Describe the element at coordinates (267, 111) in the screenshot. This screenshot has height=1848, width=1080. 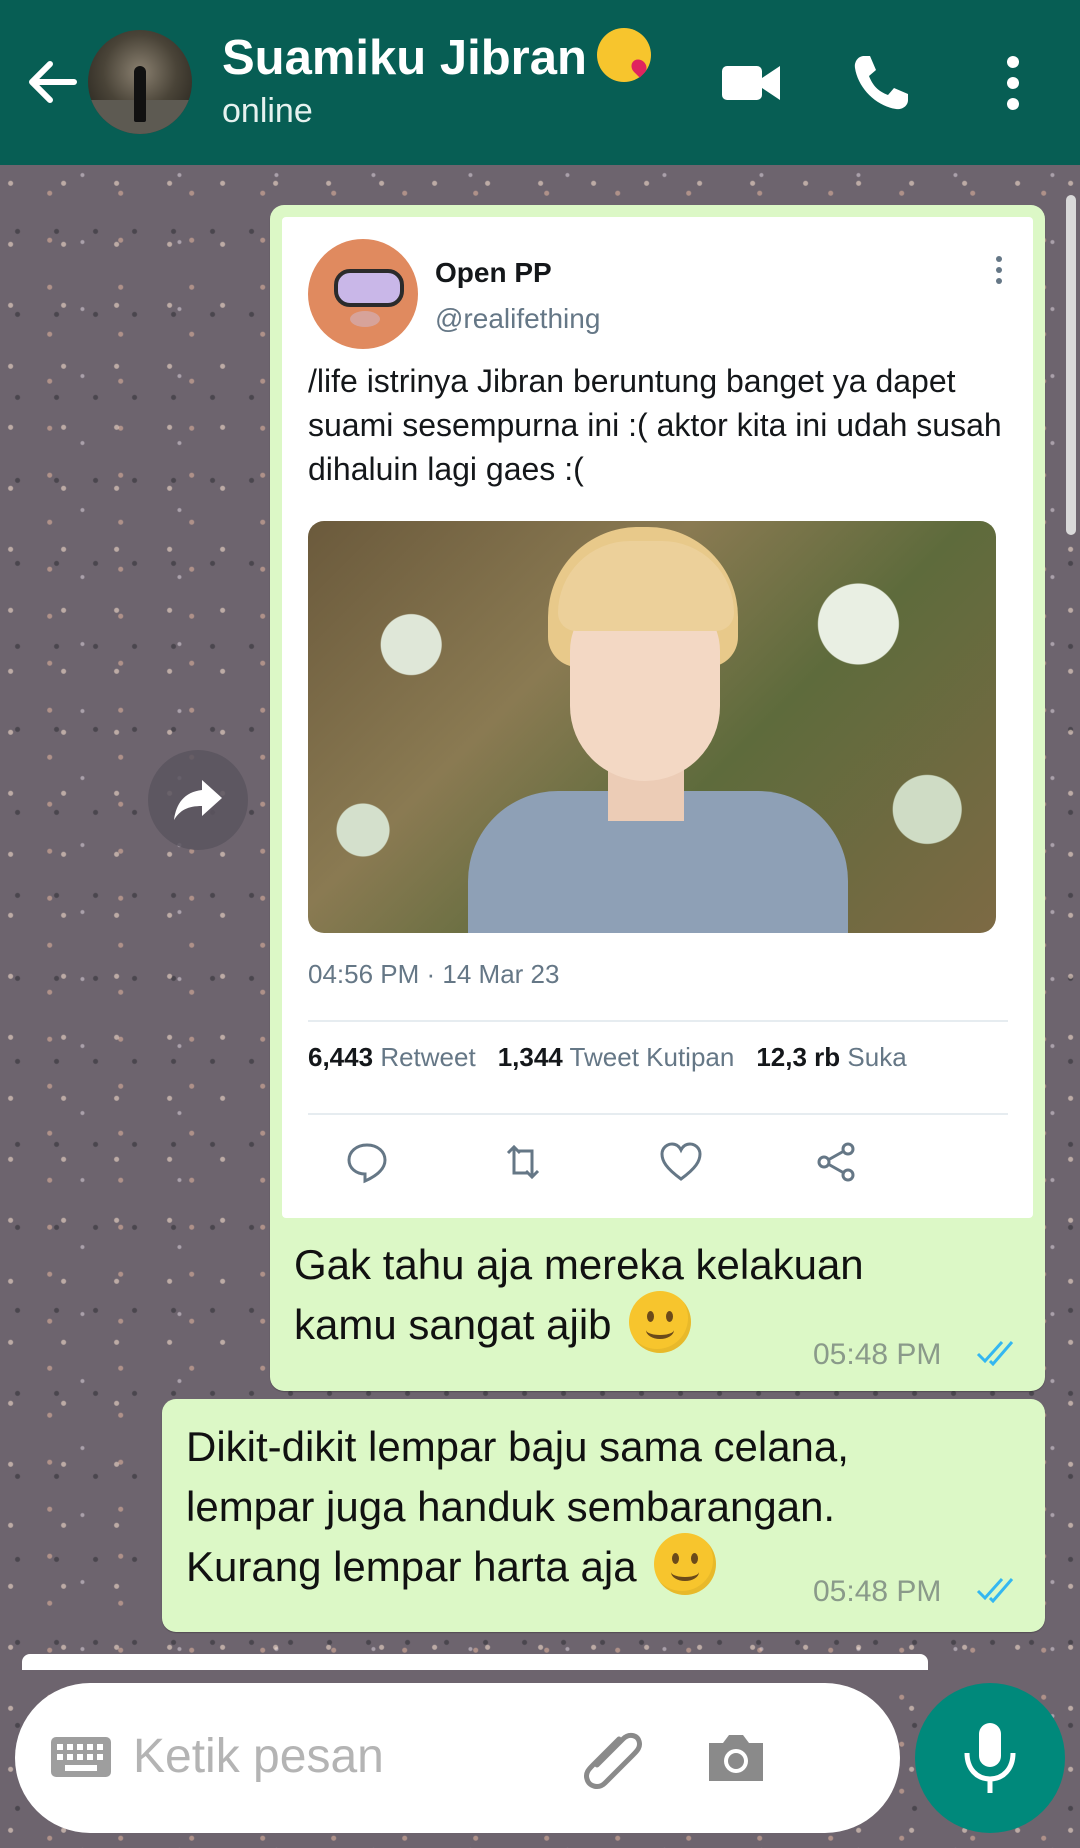
I see `contact-status: online` at that location.